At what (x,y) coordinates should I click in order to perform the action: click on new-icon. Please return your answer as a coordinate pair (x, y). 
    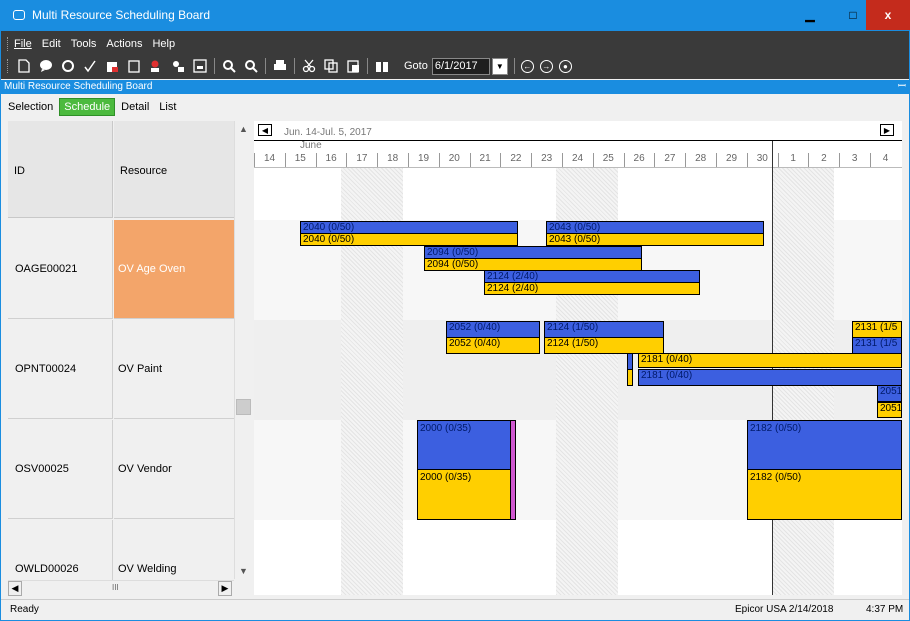
    Looking at the image, I should click on (24, 66).